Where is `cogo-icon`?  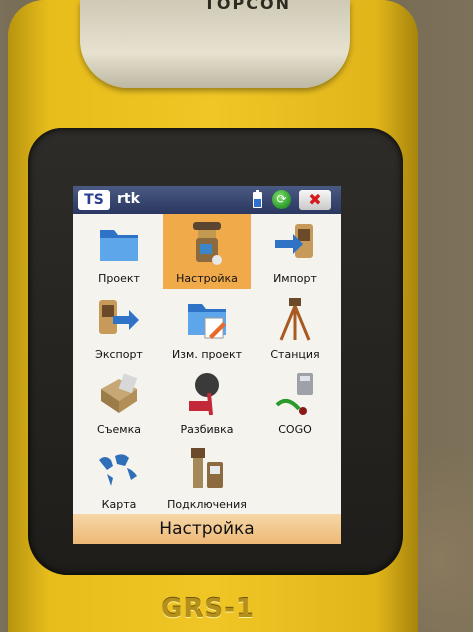 cogo-icon is located at coordinates (294, 394).